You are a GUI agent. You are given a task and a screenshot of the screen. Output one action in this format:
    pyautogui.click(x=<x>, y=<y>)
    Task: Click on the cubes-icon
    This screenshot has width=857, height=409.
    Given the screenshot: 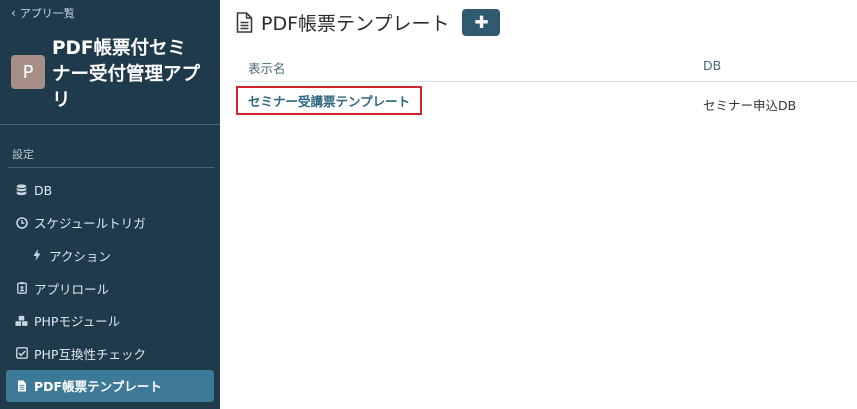 What is the action you would take?
    pyautogui.click(x=21, y=320)
    